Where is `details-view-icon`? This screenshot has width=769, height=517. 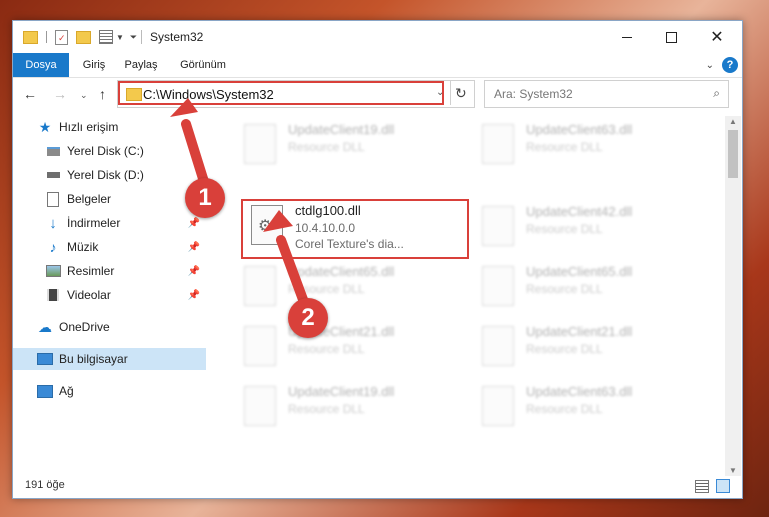
details-view-icon is located at coordinates (702, 486).